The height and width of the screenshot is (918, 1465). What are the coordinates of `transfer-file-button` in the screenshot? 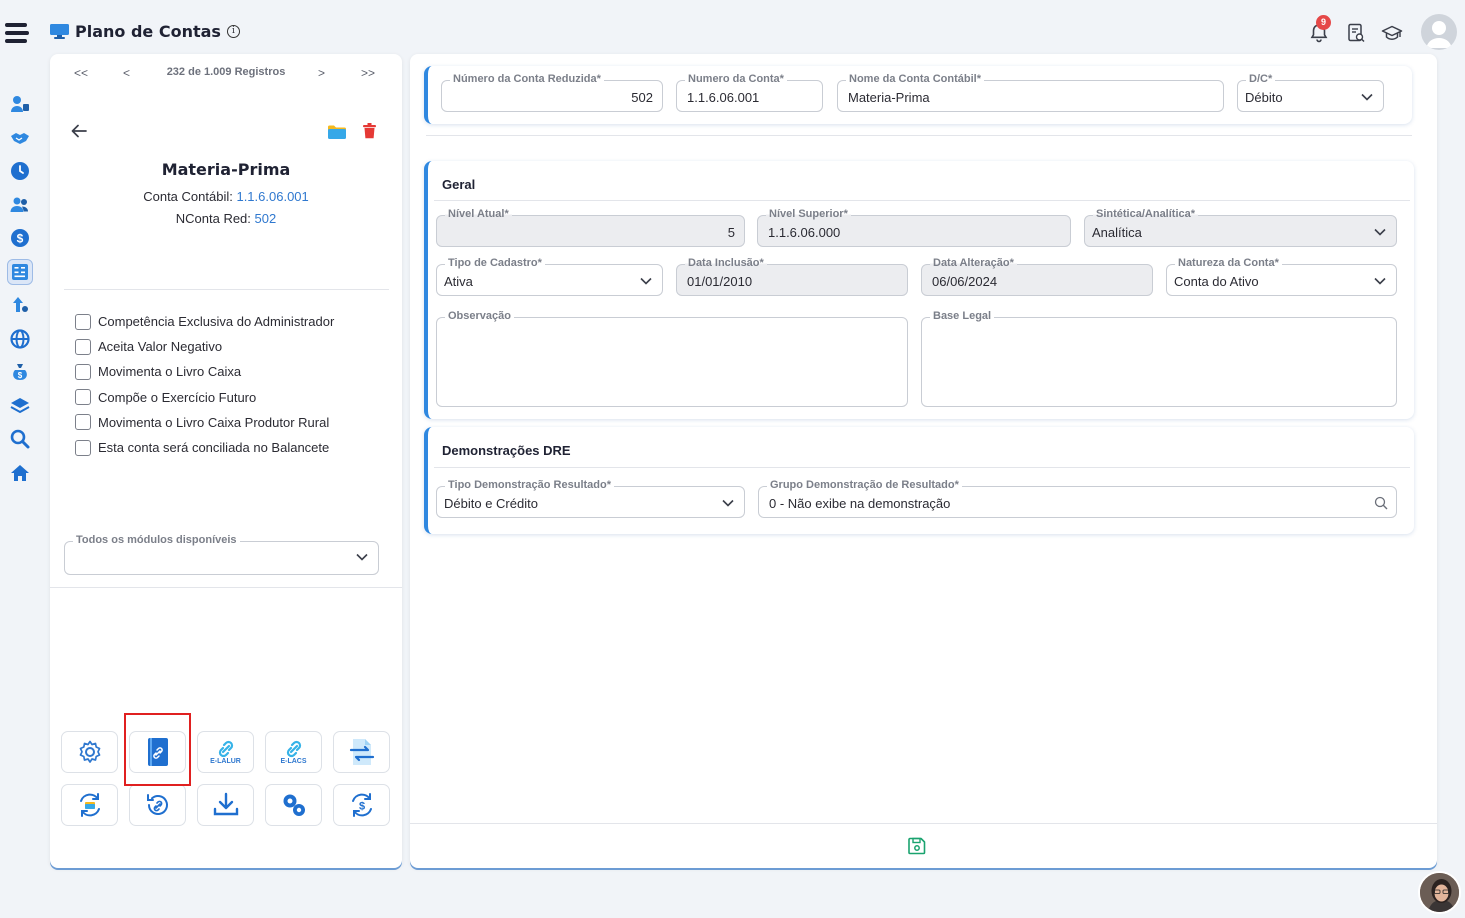 It's located at (361, 752).